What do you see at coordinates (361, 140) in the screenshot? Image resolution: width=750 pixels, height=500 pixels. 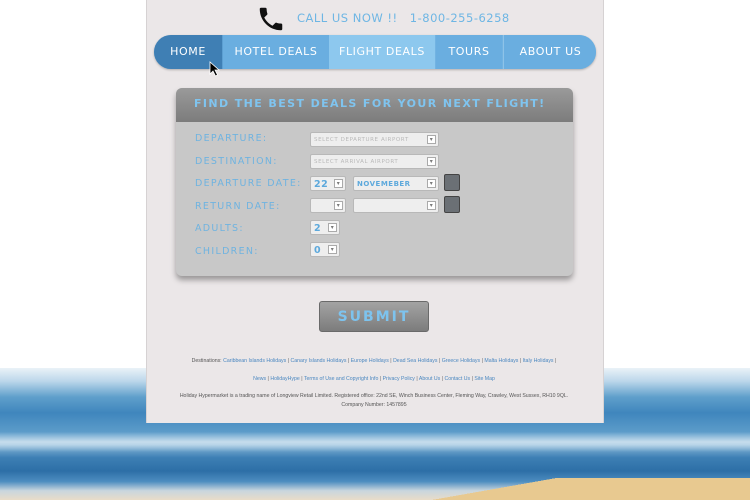 I see `departure-select-value: SELECT DEPARTURE AIRPORT` at bounding box center [361, 140].